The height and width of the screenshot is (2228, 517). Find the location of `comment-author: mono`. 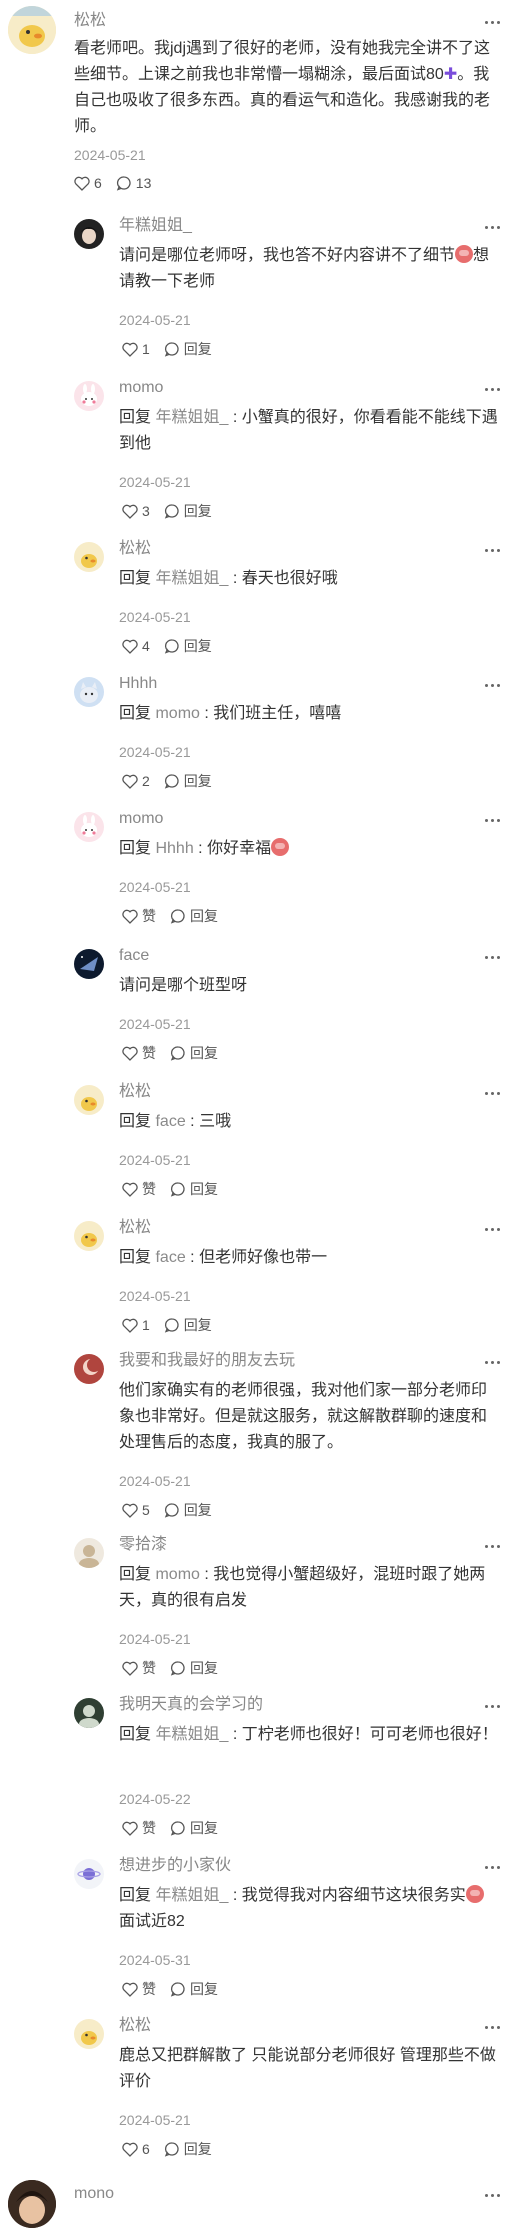

comment-author: mono is located at coordinates (94, 2194).